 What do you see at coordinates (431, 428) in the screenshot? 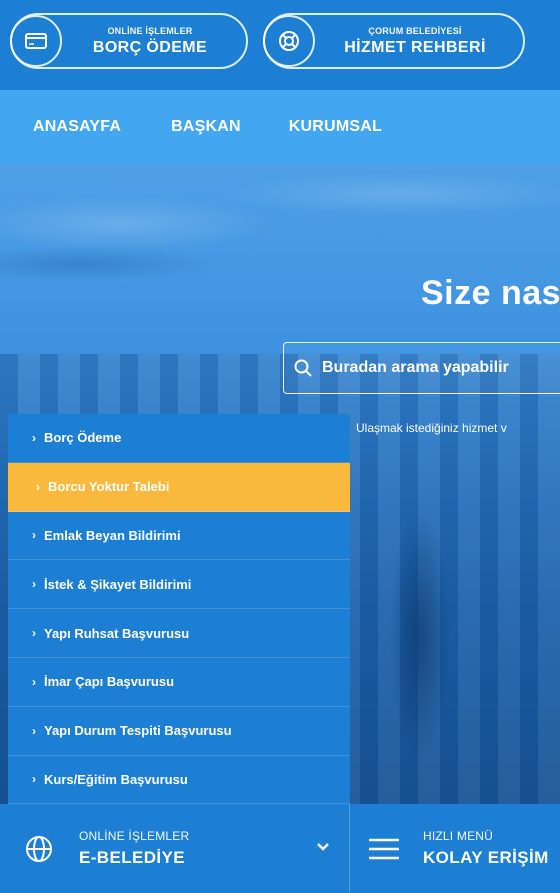
I see `search-hint: Ulaşmak istediğiniz hizmet v` at bounding box center [431, 428].